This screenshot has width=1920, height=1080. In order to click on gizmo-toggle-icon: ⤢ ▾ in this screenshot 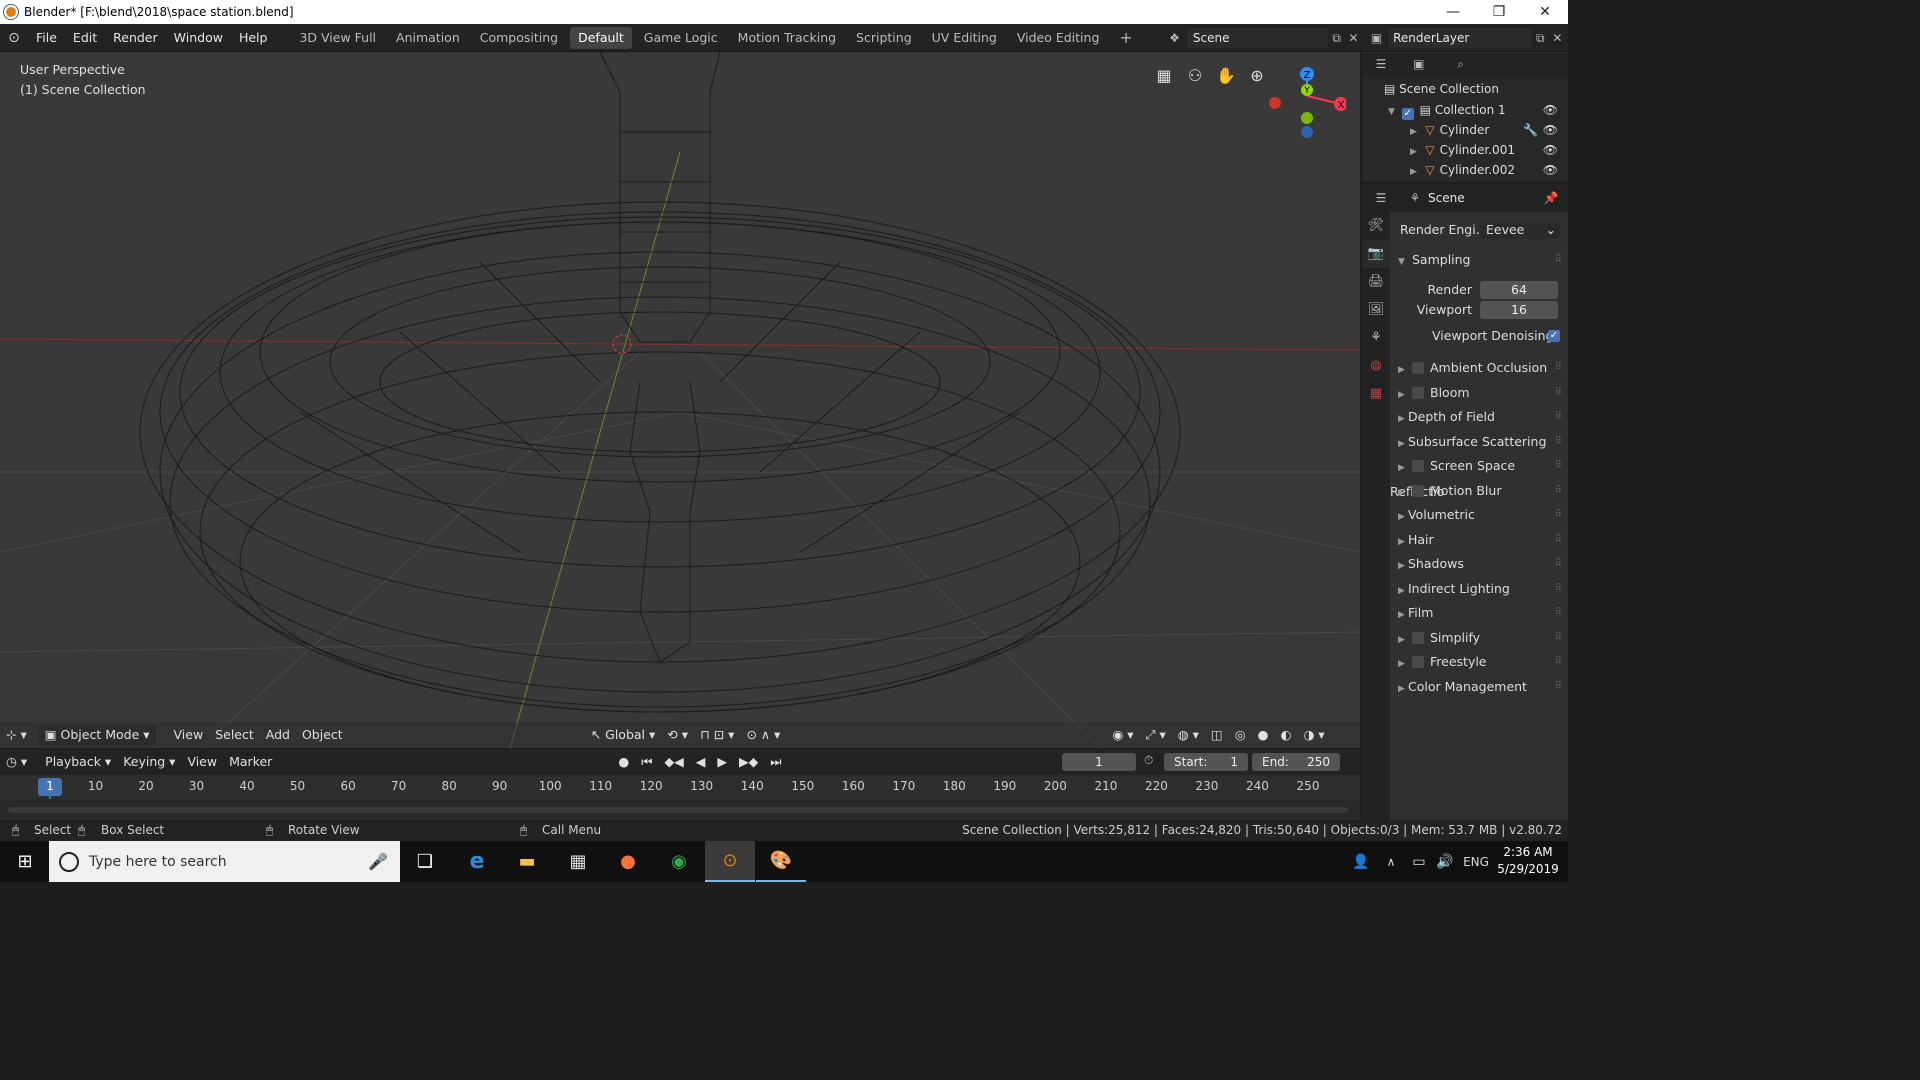, I will do `click(1155, 735)`.